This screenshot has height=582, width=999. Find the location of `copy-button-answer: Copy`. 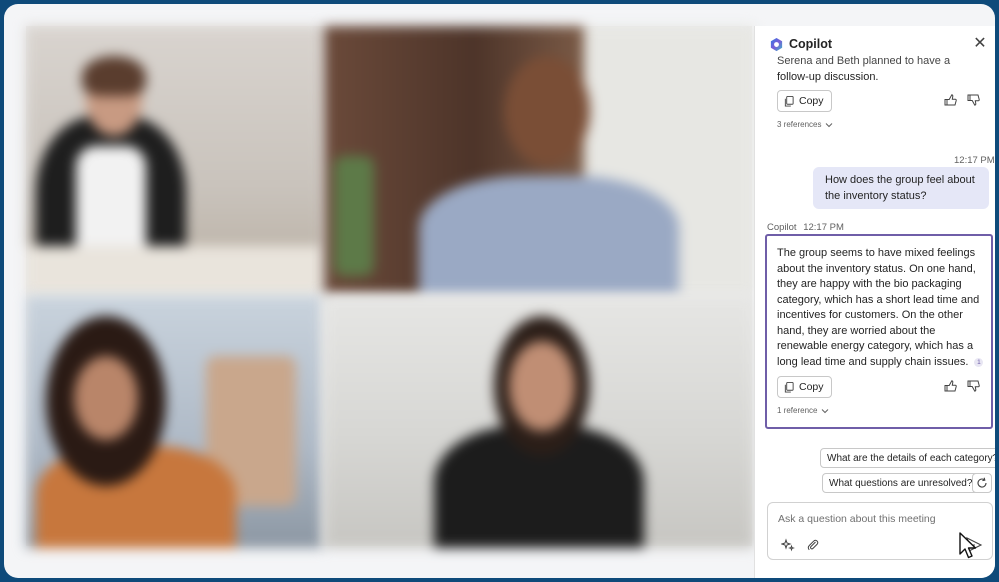

copy-button-answer: Copy is located at coordinates (804, 387).